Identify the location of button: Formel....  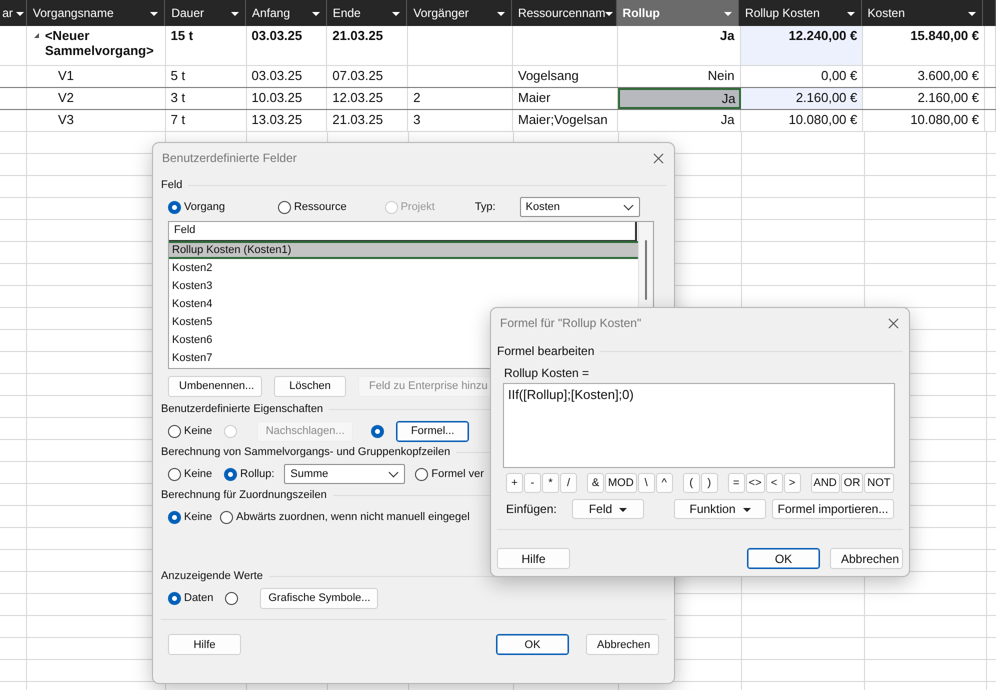
(433, 431).